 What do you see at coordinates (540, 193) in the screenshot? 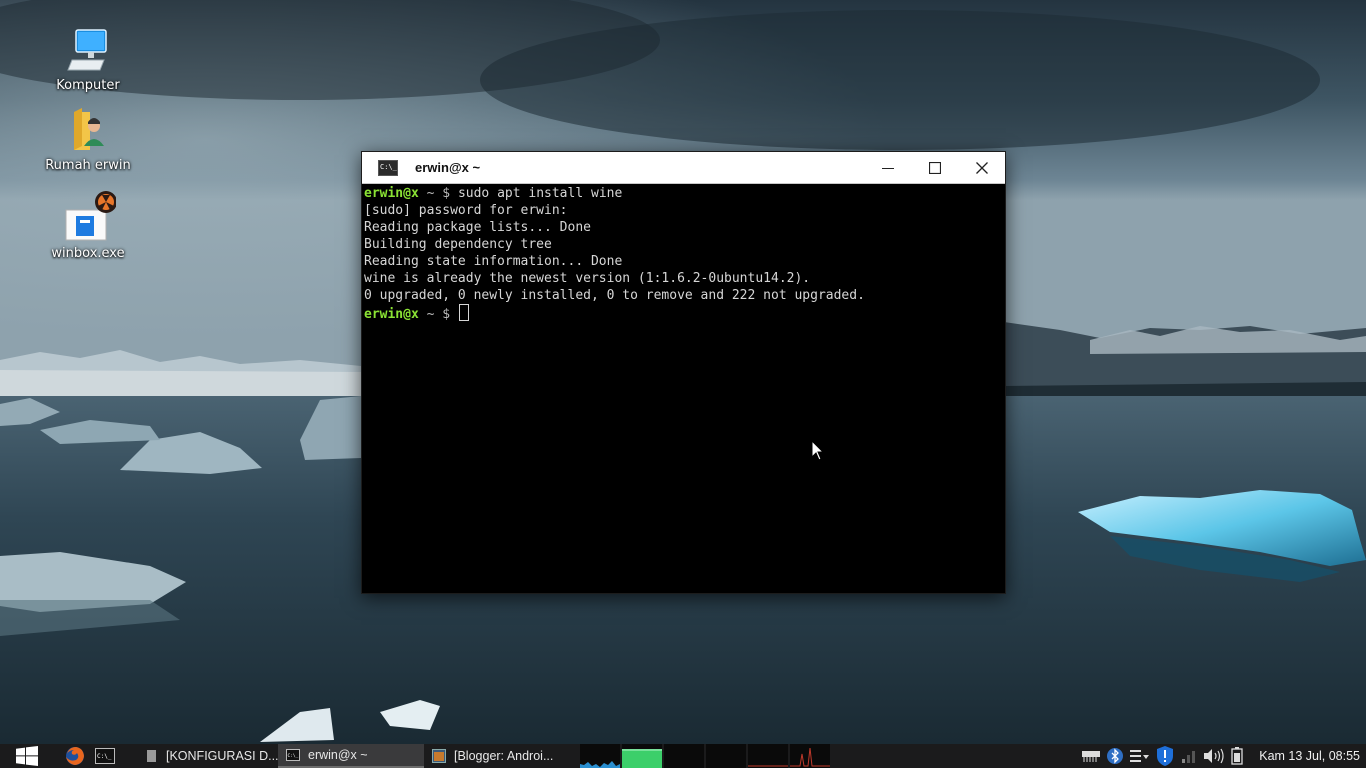
I see `terminal-command: sudo apt install wine` at bounding box center [540, 193].